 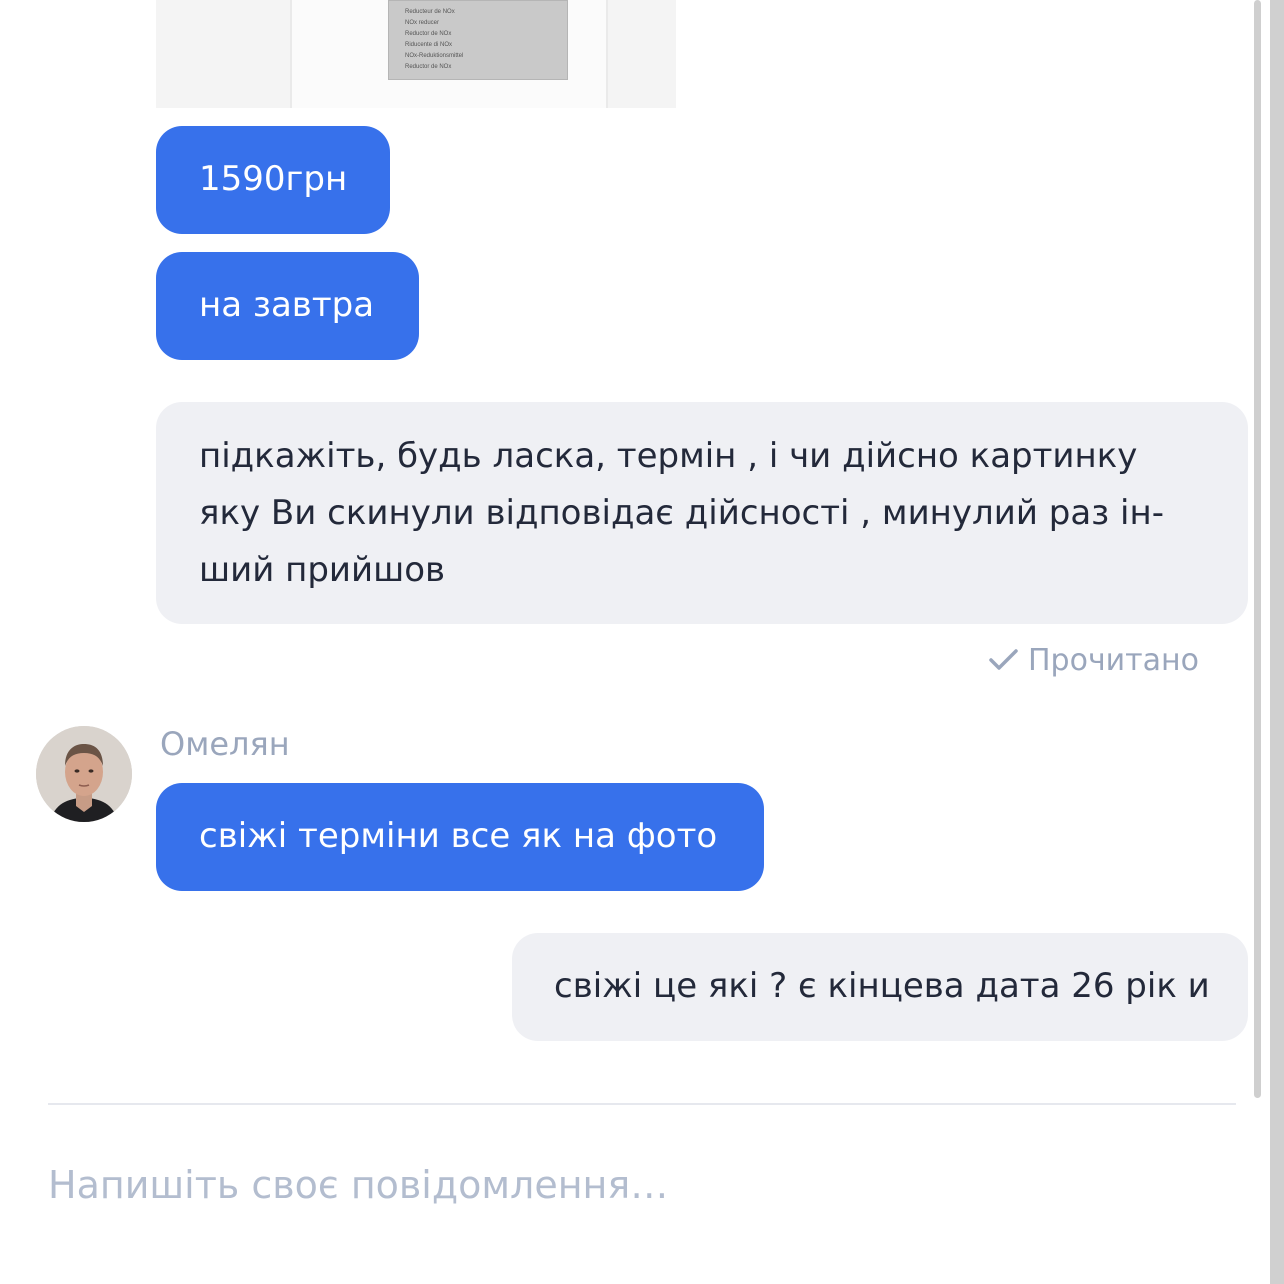 What do you see at coordinates (273, 180) in the screenshot?
I see `message-bubble-price: 1590грн` at bounding box center [273, 180].